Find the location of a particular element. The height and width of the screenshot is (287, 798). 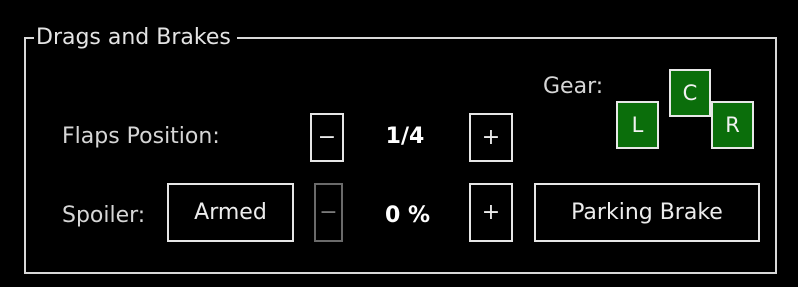

flaps-position-value: 1/4 is located at coordinates (405, 136).